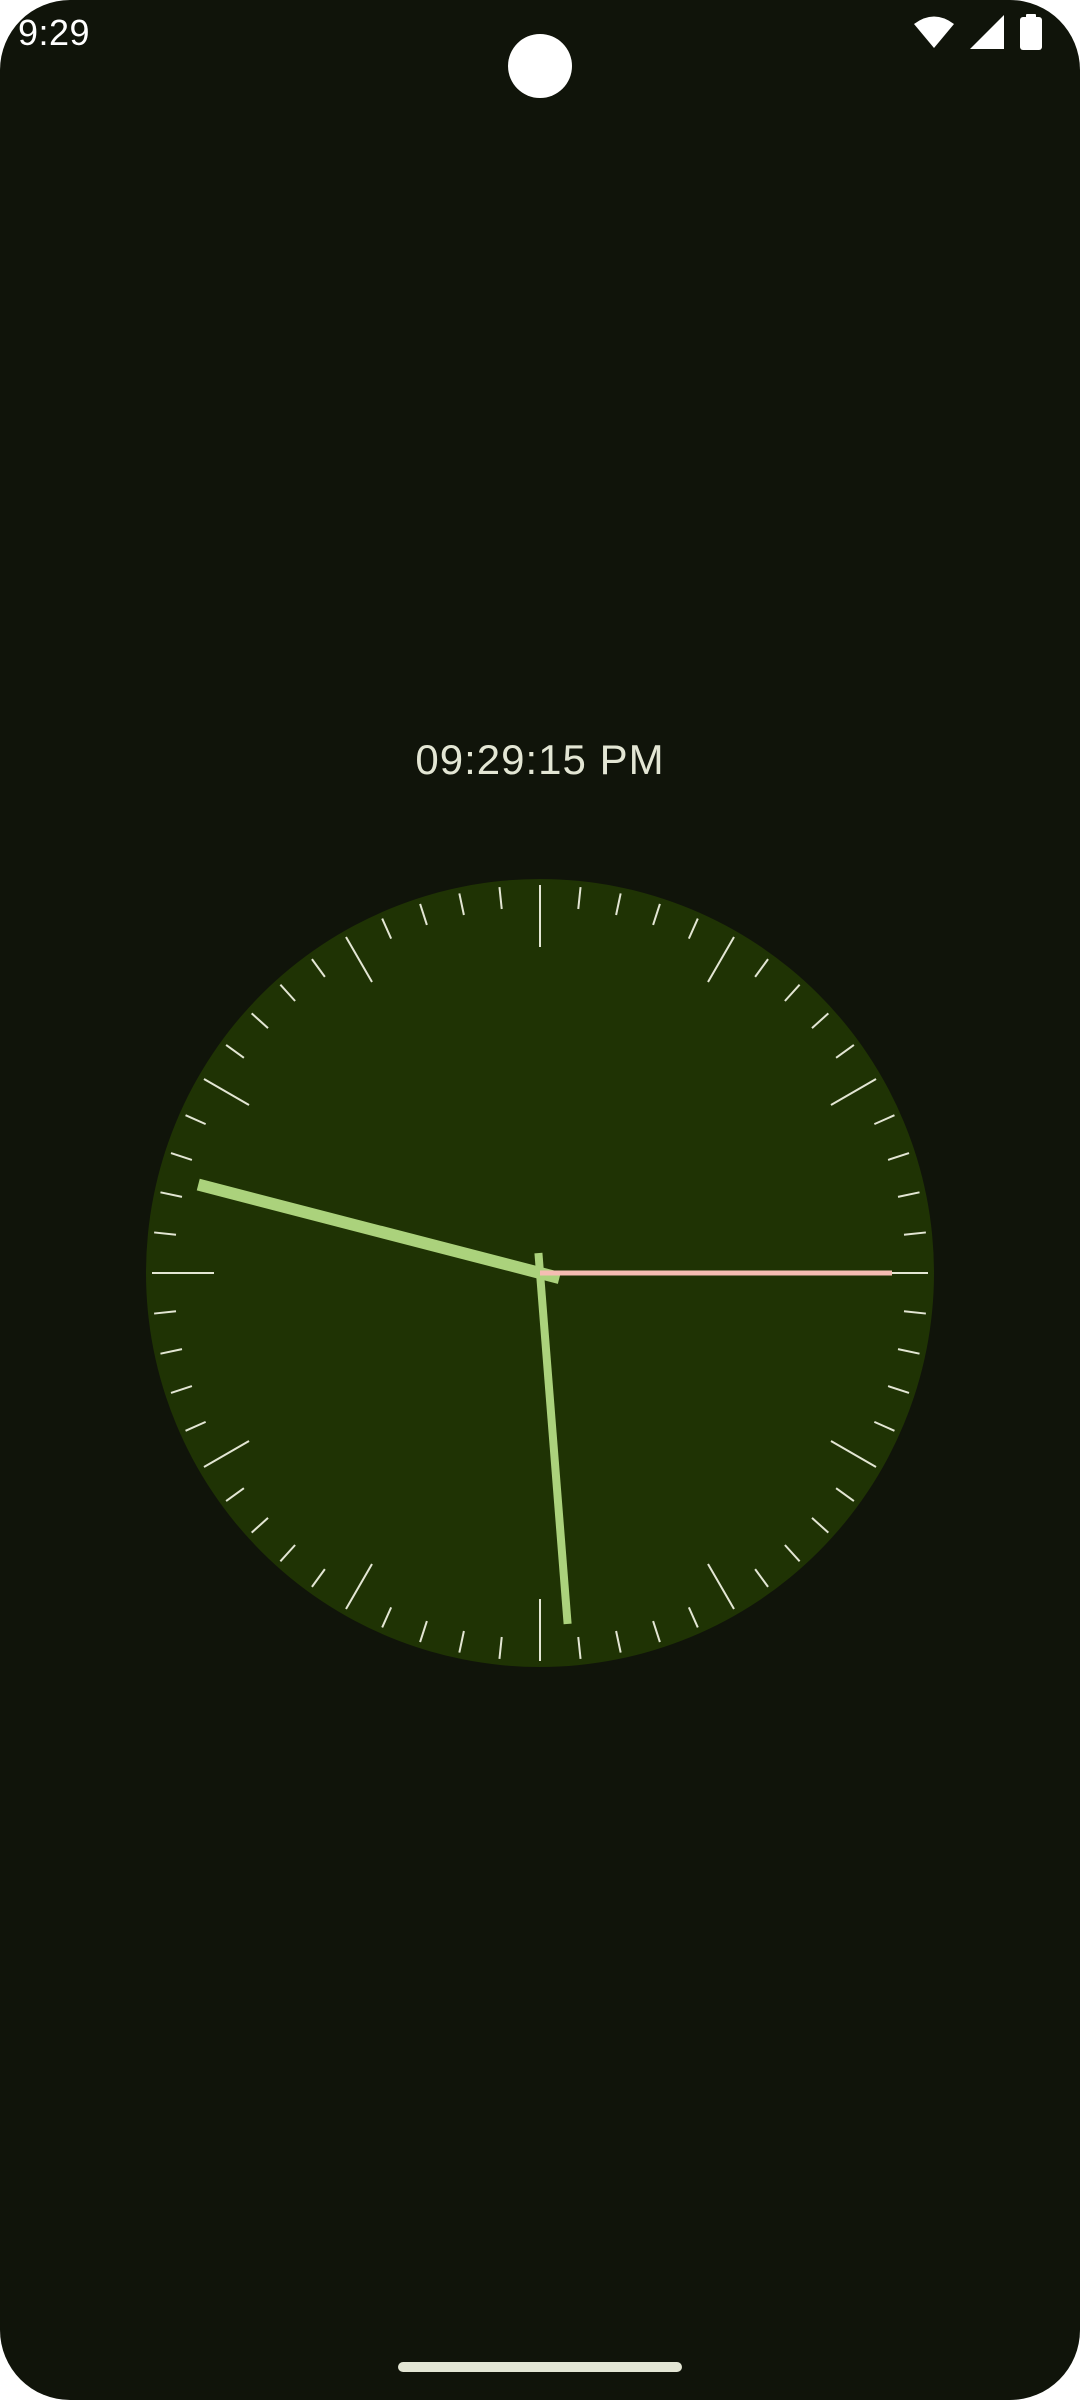 Image resolution: width=1080 pixels, height=2400 pixels. What do you see at coordinates (934, 32) in the screenshot?
I see `wifi-icon` at bounding box center [934, 32].